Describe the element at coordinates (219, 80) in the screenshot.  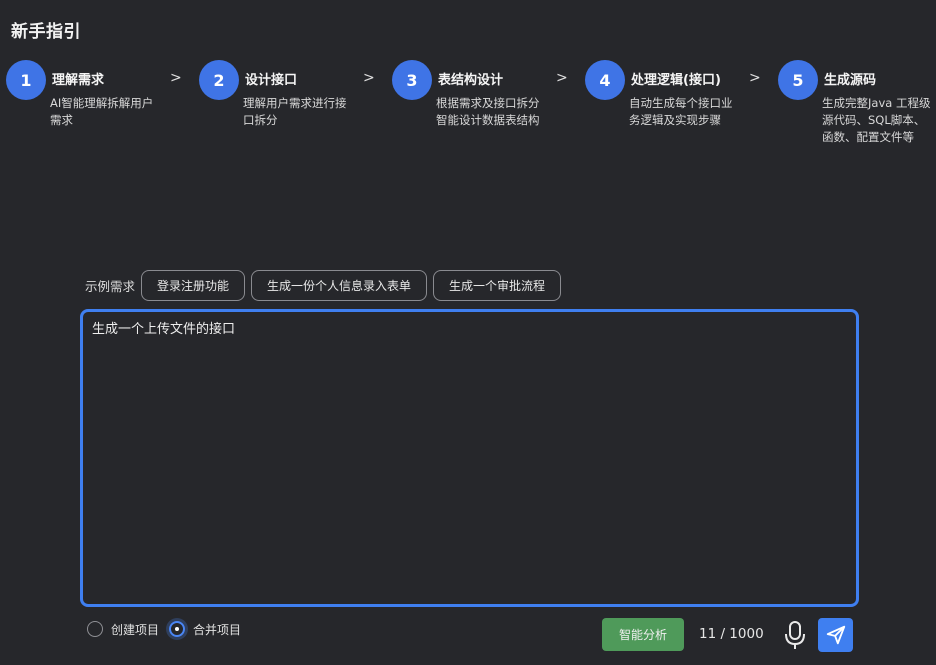
I see `step-number: 2` at that location.